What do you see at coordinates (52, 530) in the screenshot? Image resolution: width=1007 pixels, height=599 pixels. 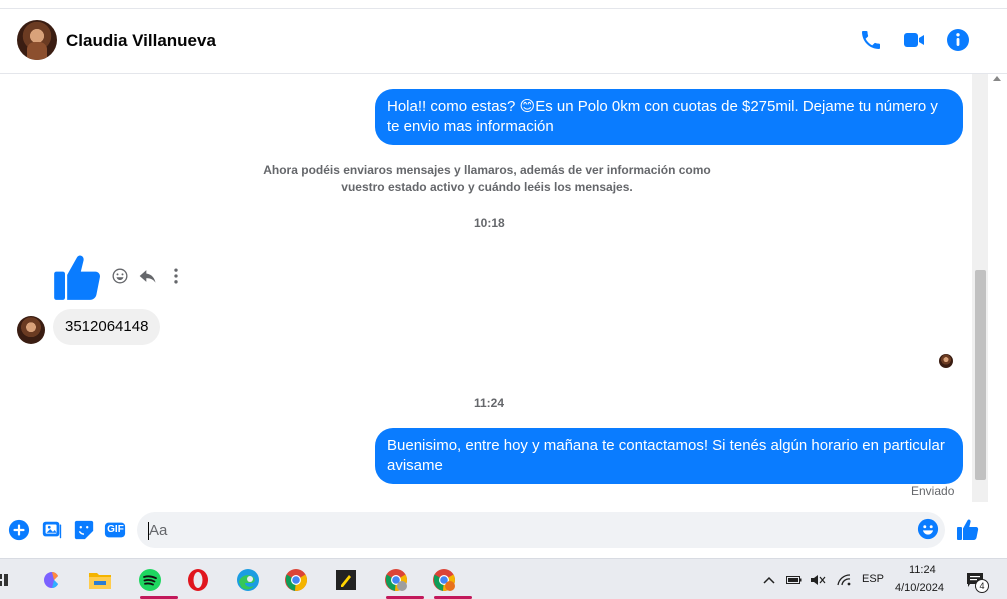 I see `photo-gallery-icon` at bounding box center [52, 530].